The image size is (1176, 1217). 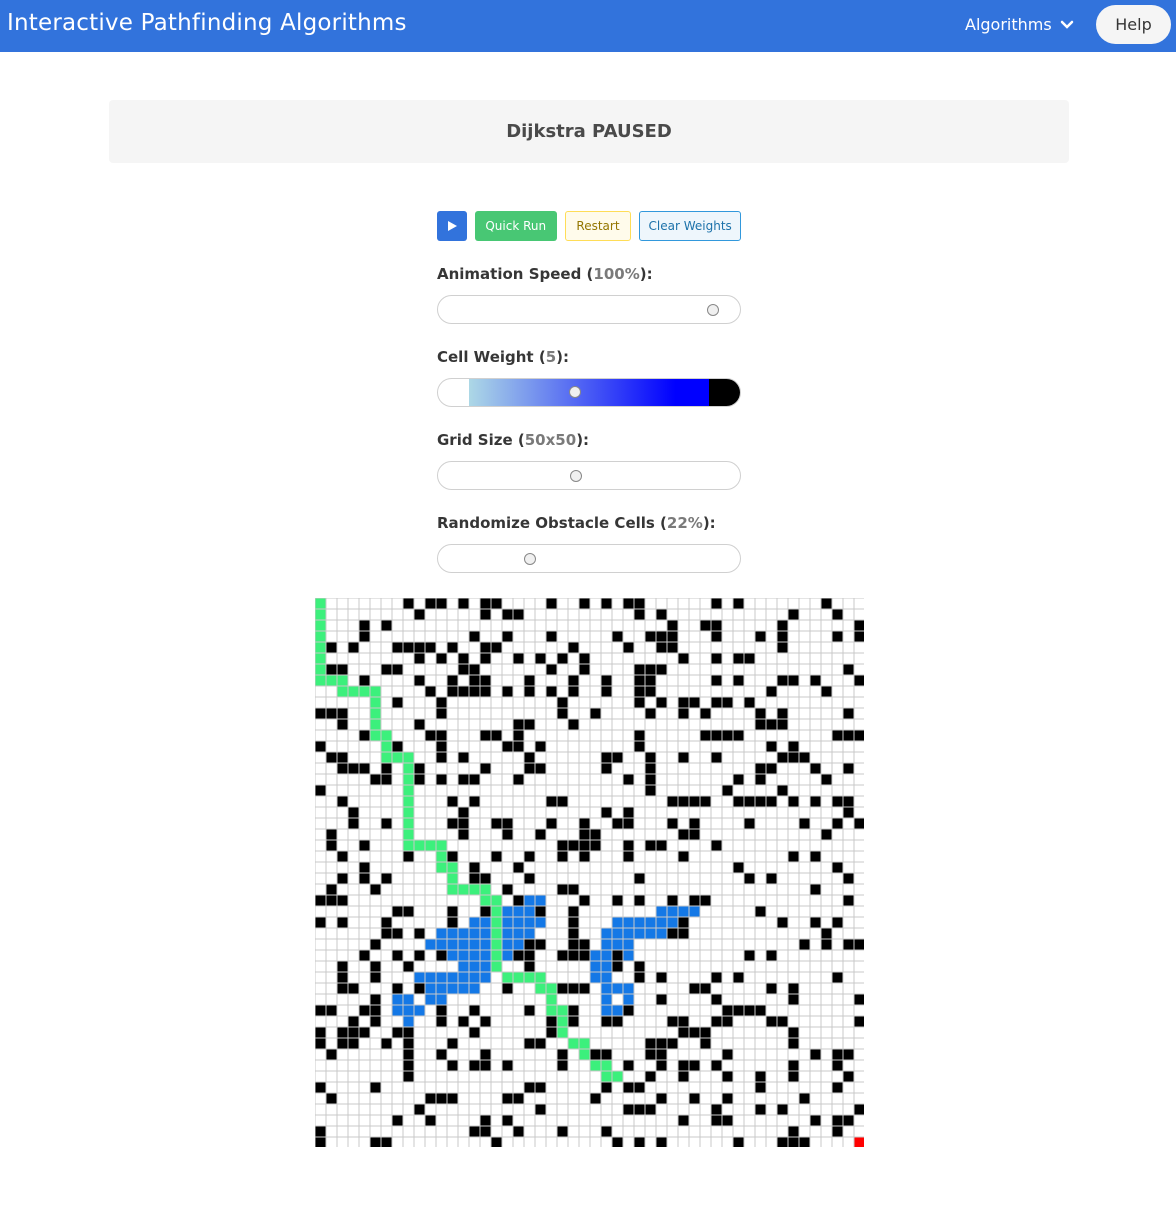 I want to click on clear-weights-button: Clear Weights, so click(x=690, y=226).